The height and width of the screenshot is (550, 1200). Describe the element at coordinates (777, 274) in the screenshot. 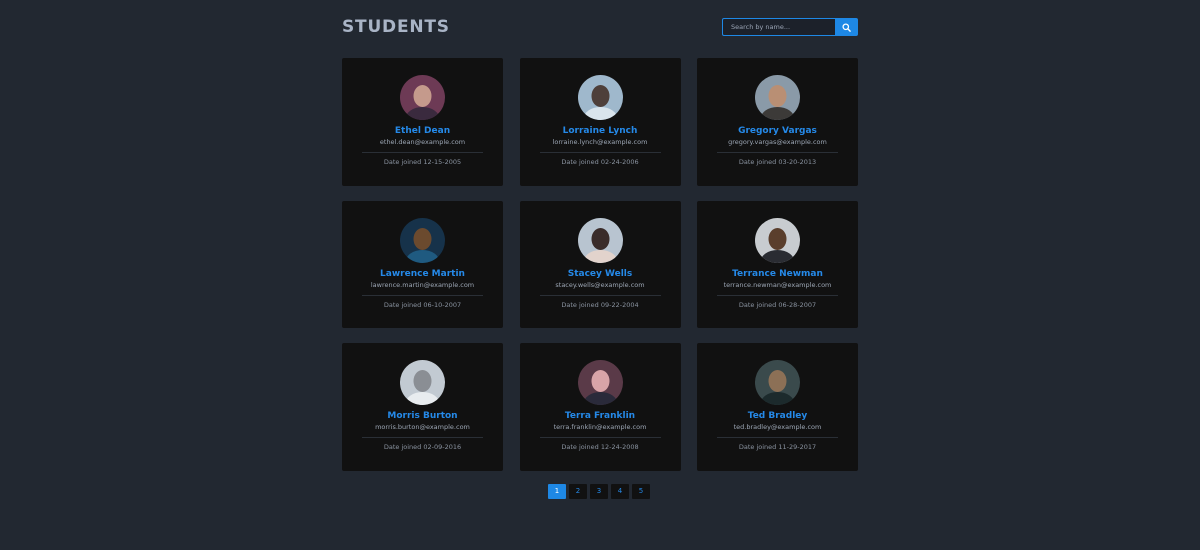

I see `student-name: Terrance Newman` at that location.